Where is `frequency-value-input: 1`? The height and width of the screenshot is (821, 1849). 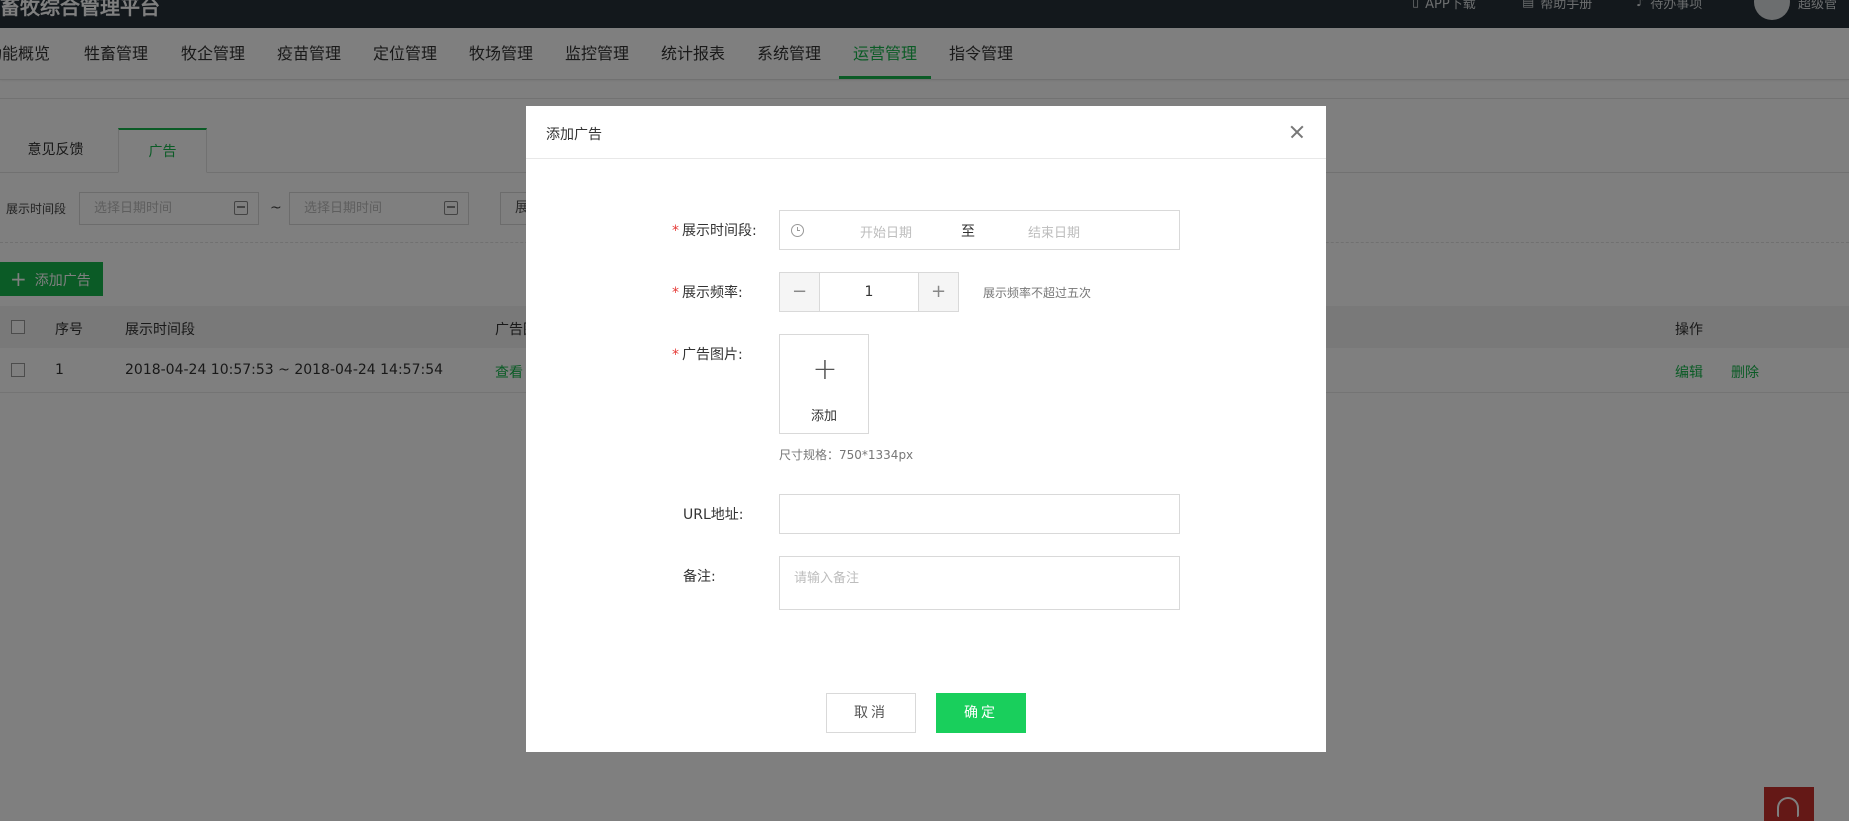
frequency-value-input: 1 is located at coordinates (869, 292).